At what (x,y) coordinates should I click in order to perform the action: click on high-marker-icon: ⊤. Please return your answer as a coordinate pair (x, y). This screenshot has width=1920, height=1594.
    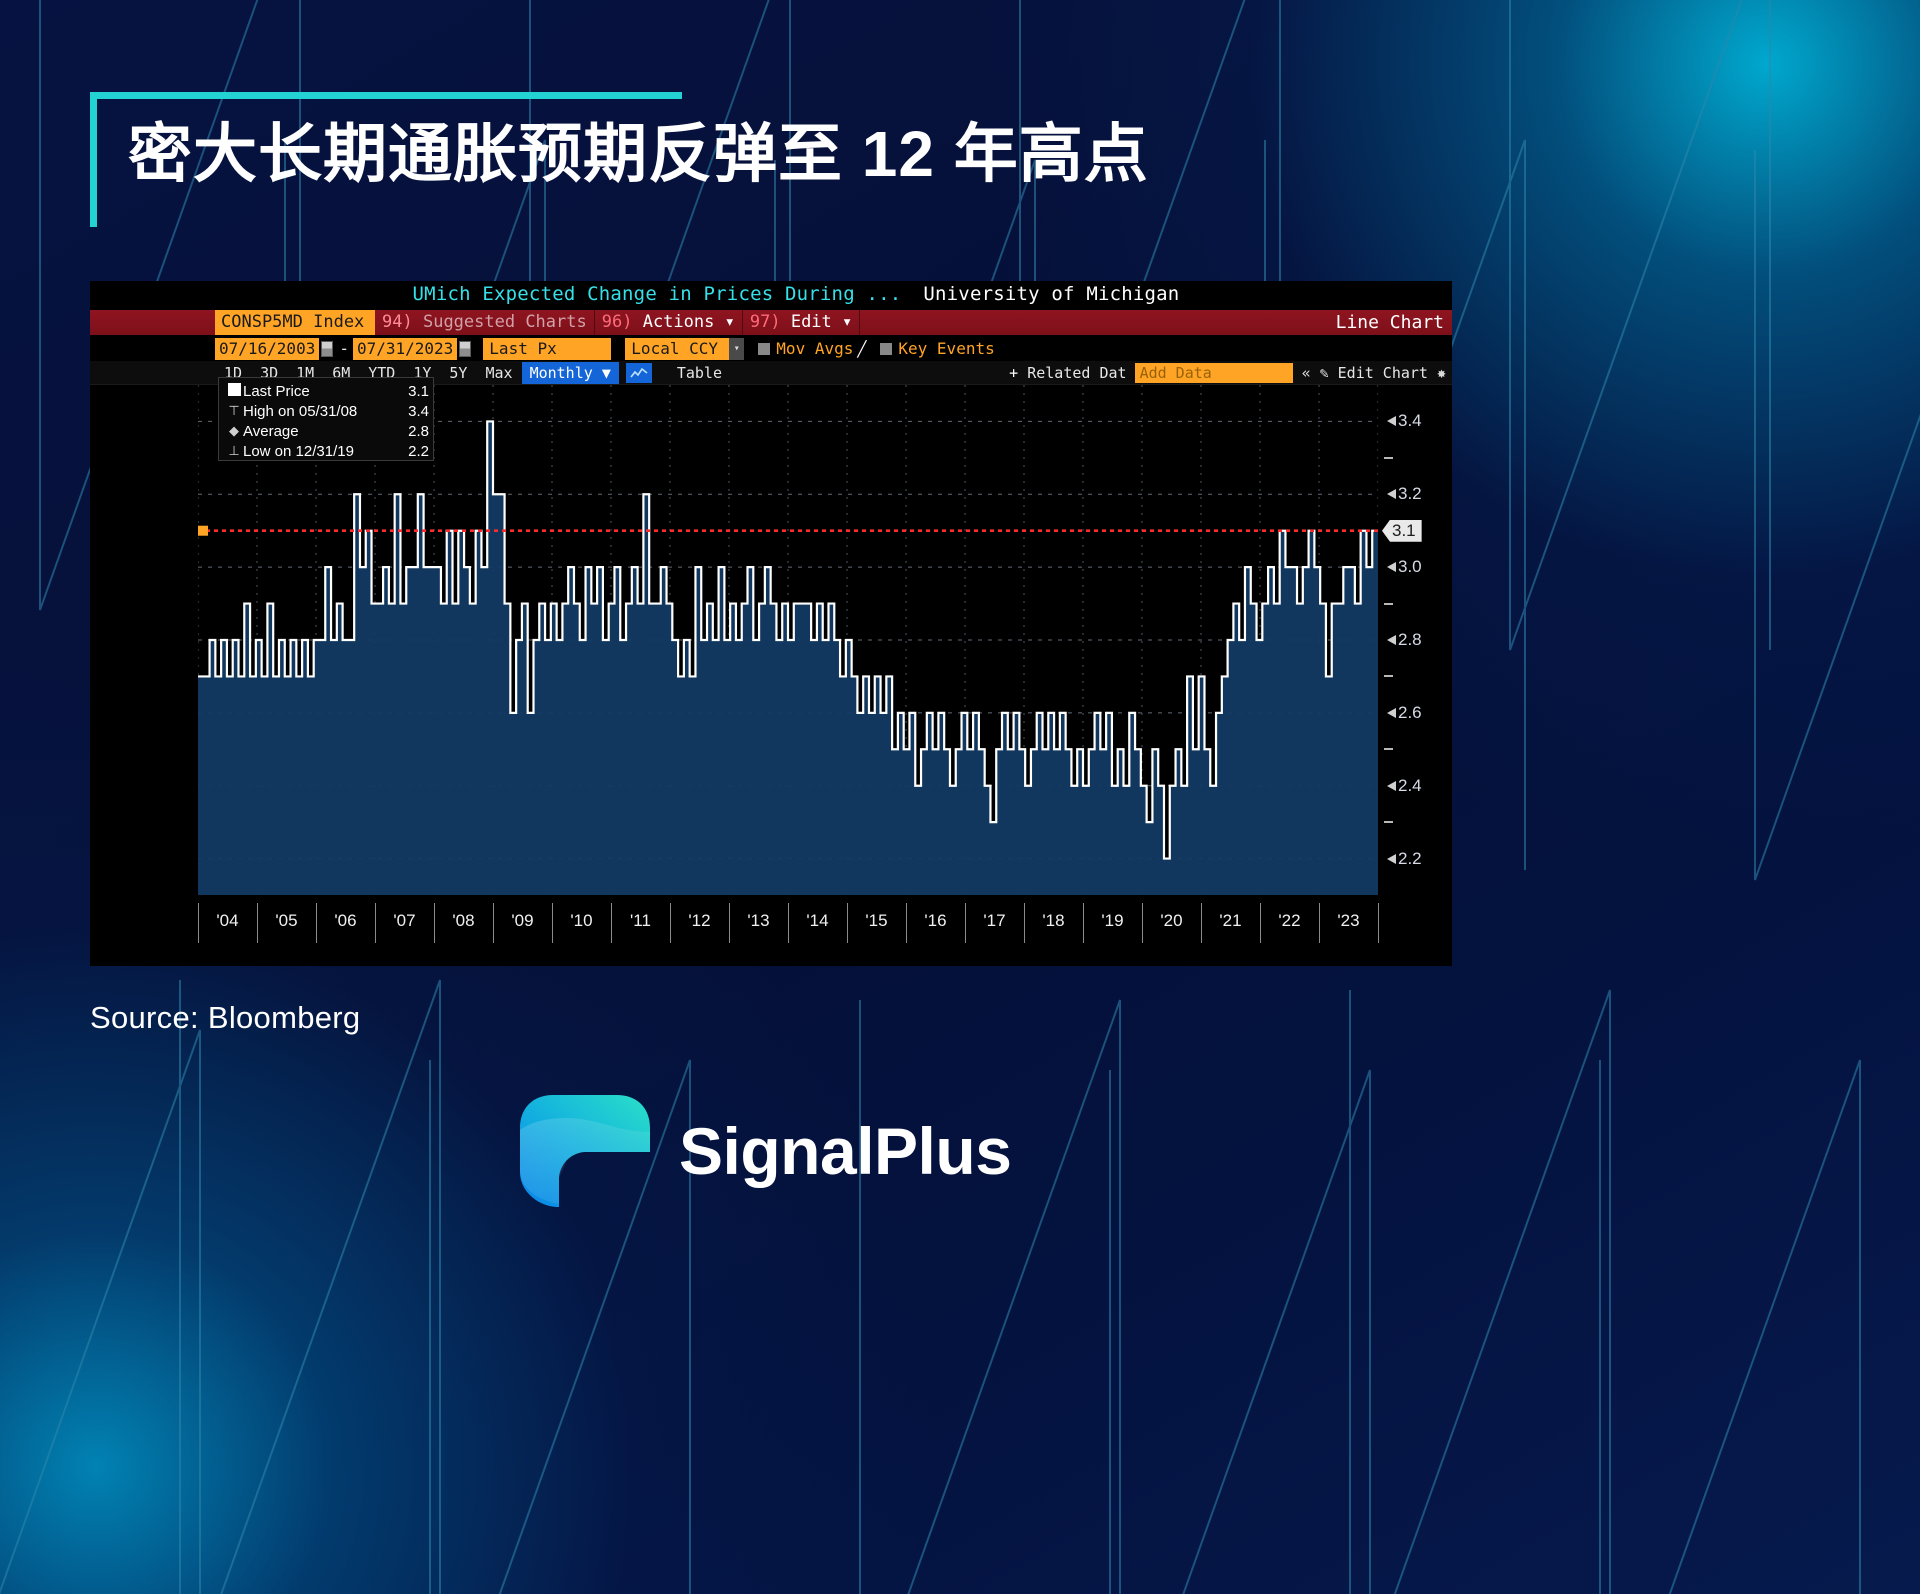
    Looking at the image, I should click on (234, 410).